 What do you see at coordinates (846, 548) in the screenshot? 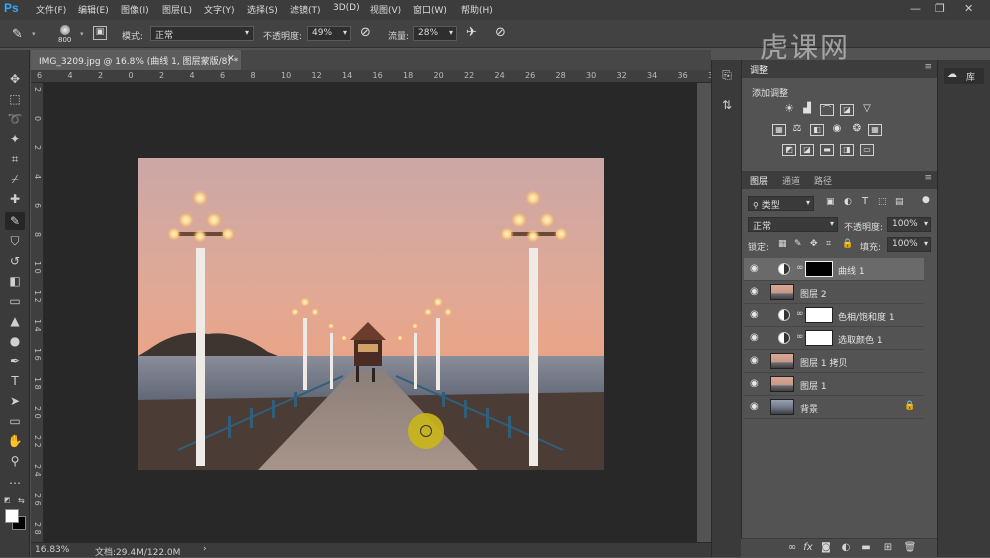
I see `adjustment-icon: ◐` at bounding box center [846, 548].